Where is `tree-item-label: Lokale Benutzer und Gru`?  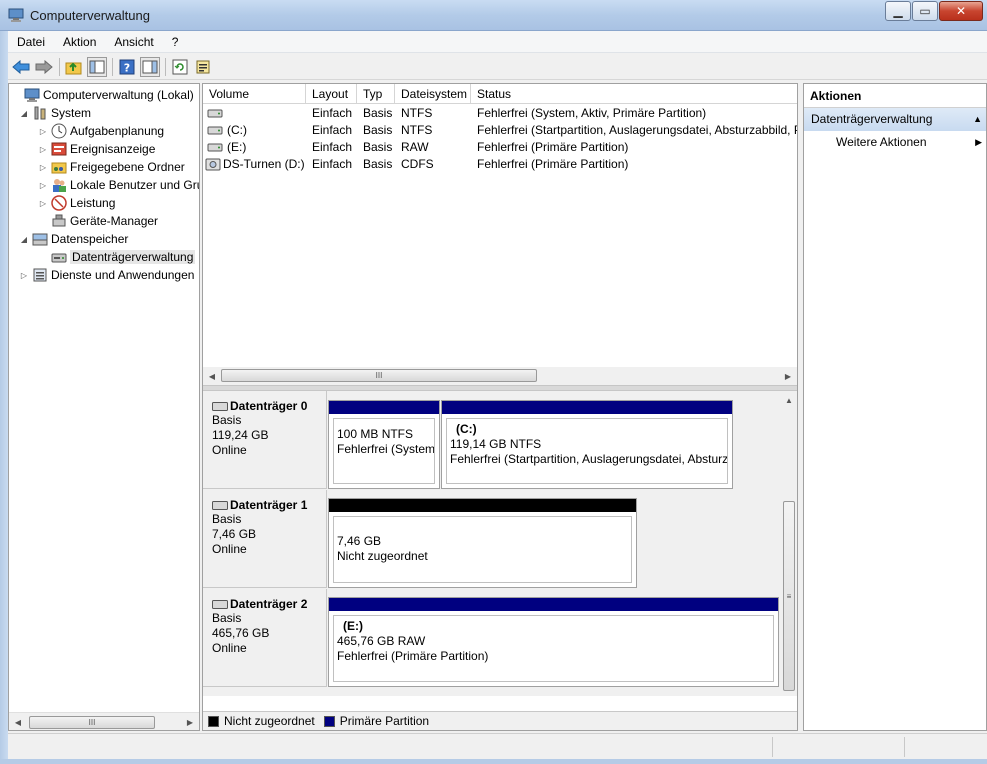 tree-item-label: Lokale Benutzer und Gru is located at coordinates (135, 185).